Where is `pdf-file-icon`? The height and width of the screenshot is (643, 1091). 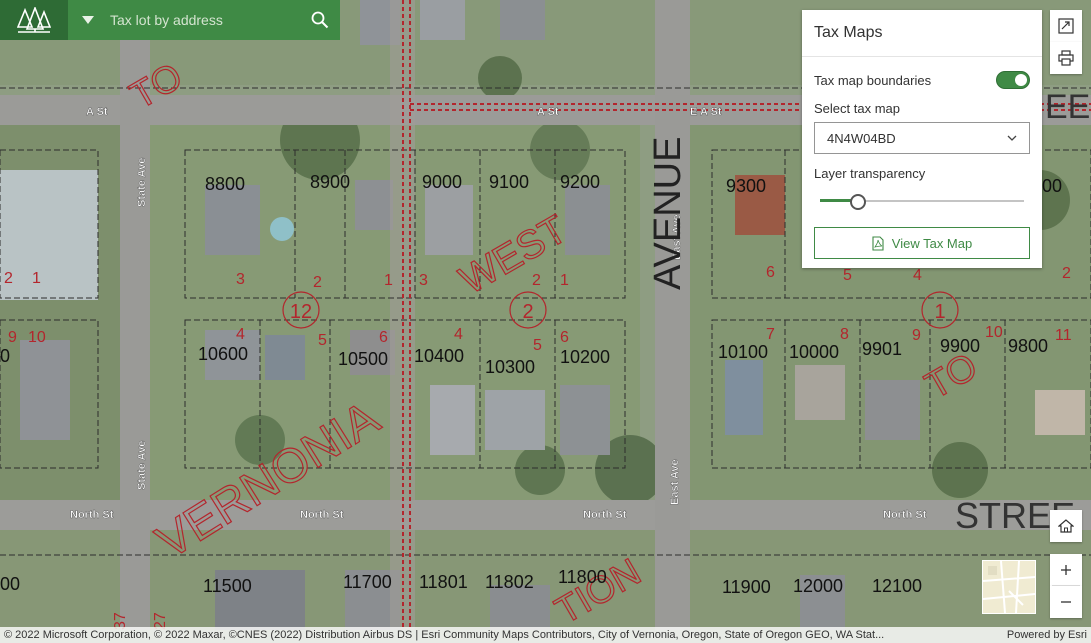 pdf-file-icon is located at coordinates (878, 243).